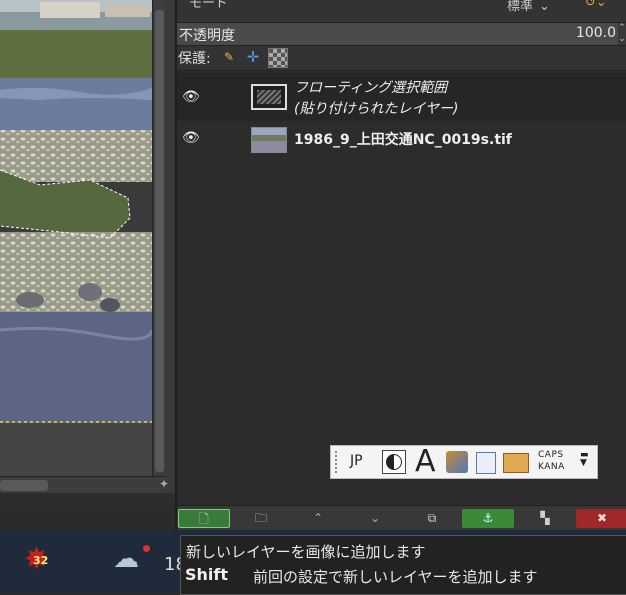 Image resolution: width=626 pixels, height=595 pixels. Describe the element at coordinates (596, 5) in the screenshot. I see `composite-mode-icon: ↺⌄` at that location.